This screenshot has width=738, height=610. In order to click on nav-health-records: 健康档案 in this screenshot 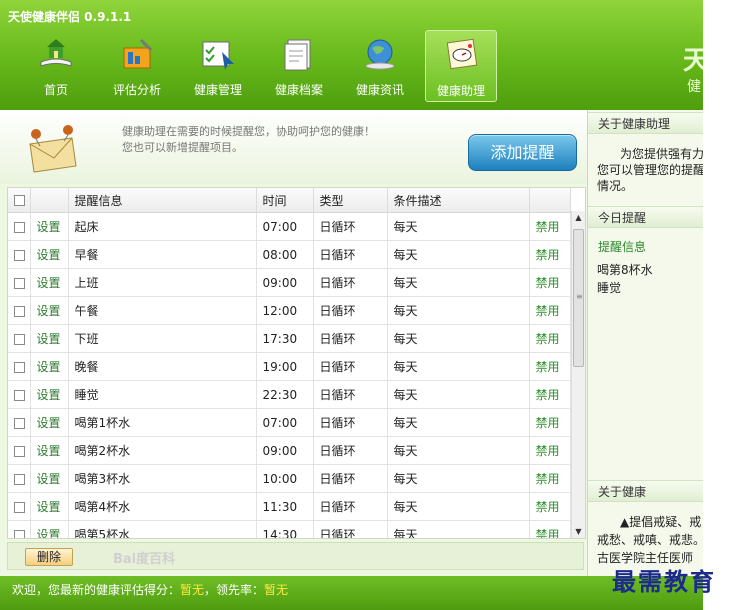, I will do `click(299, 66)`.